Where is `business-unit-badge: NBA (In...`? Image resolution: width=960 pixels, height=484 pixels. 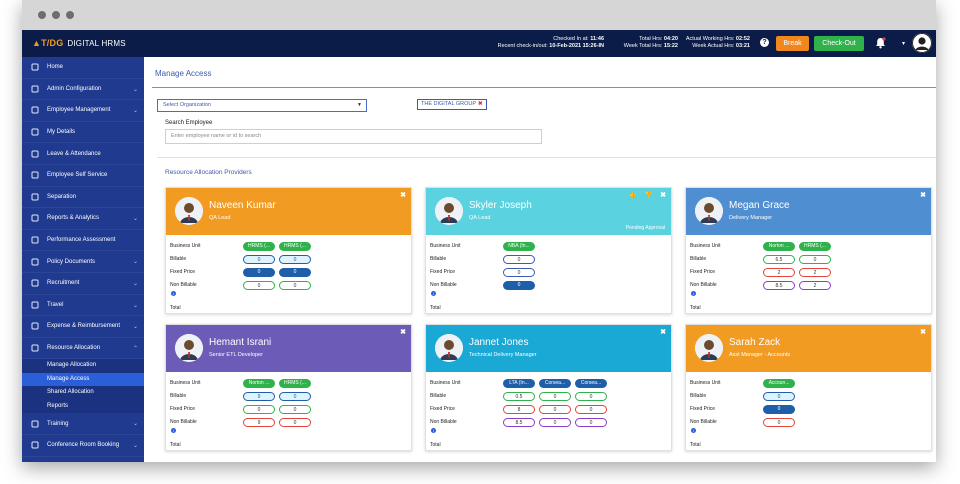 business-unit-badge: NBA (In... is located at coordinates (519, 246).